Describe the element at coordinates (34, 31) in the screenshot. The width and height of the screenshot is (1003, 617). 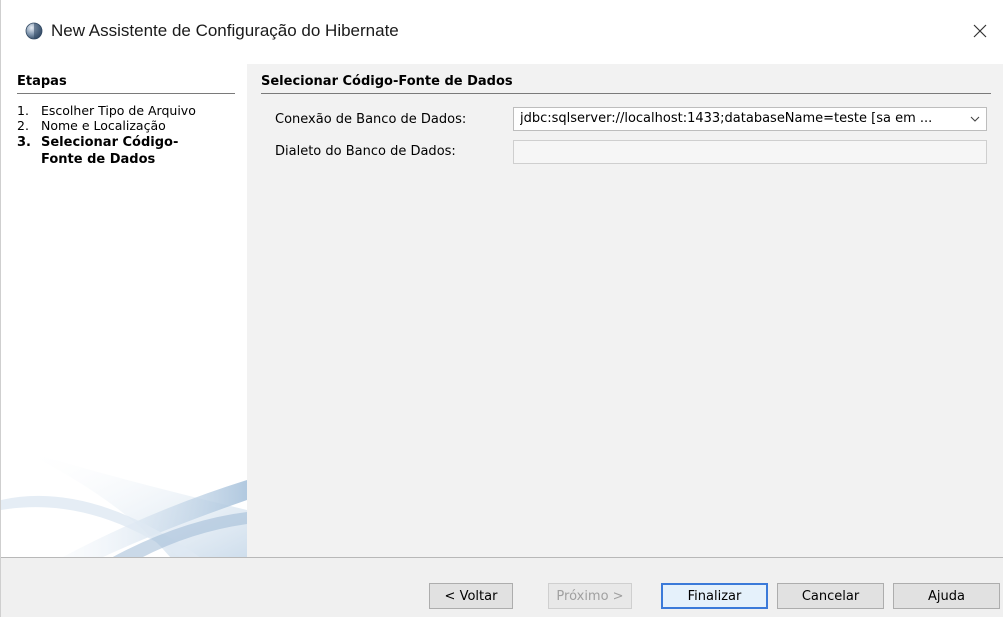
I see `hibernate-app-icon` at that location.